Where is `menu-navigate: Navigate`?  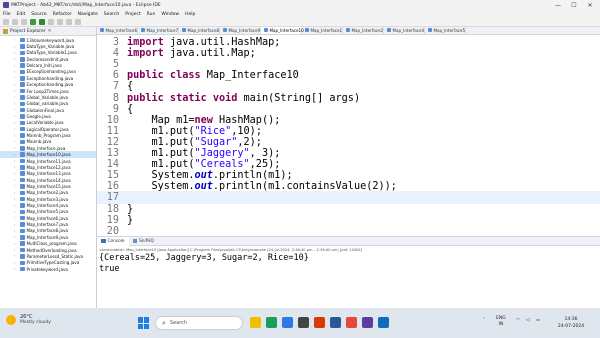 menu-navigate: Navigate is located at coordinates (88, 14).